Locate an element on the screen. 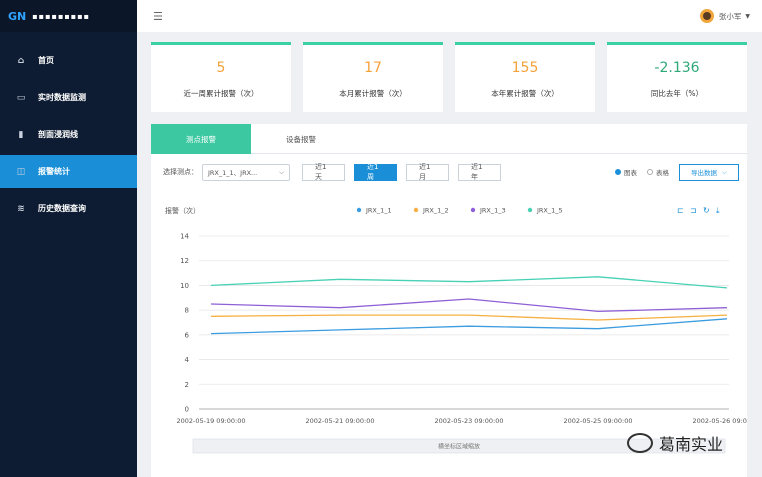 The height and width of the screenshot is (477, 762). sidebar-item-label: 首页 is located at coordinates (46, 60).